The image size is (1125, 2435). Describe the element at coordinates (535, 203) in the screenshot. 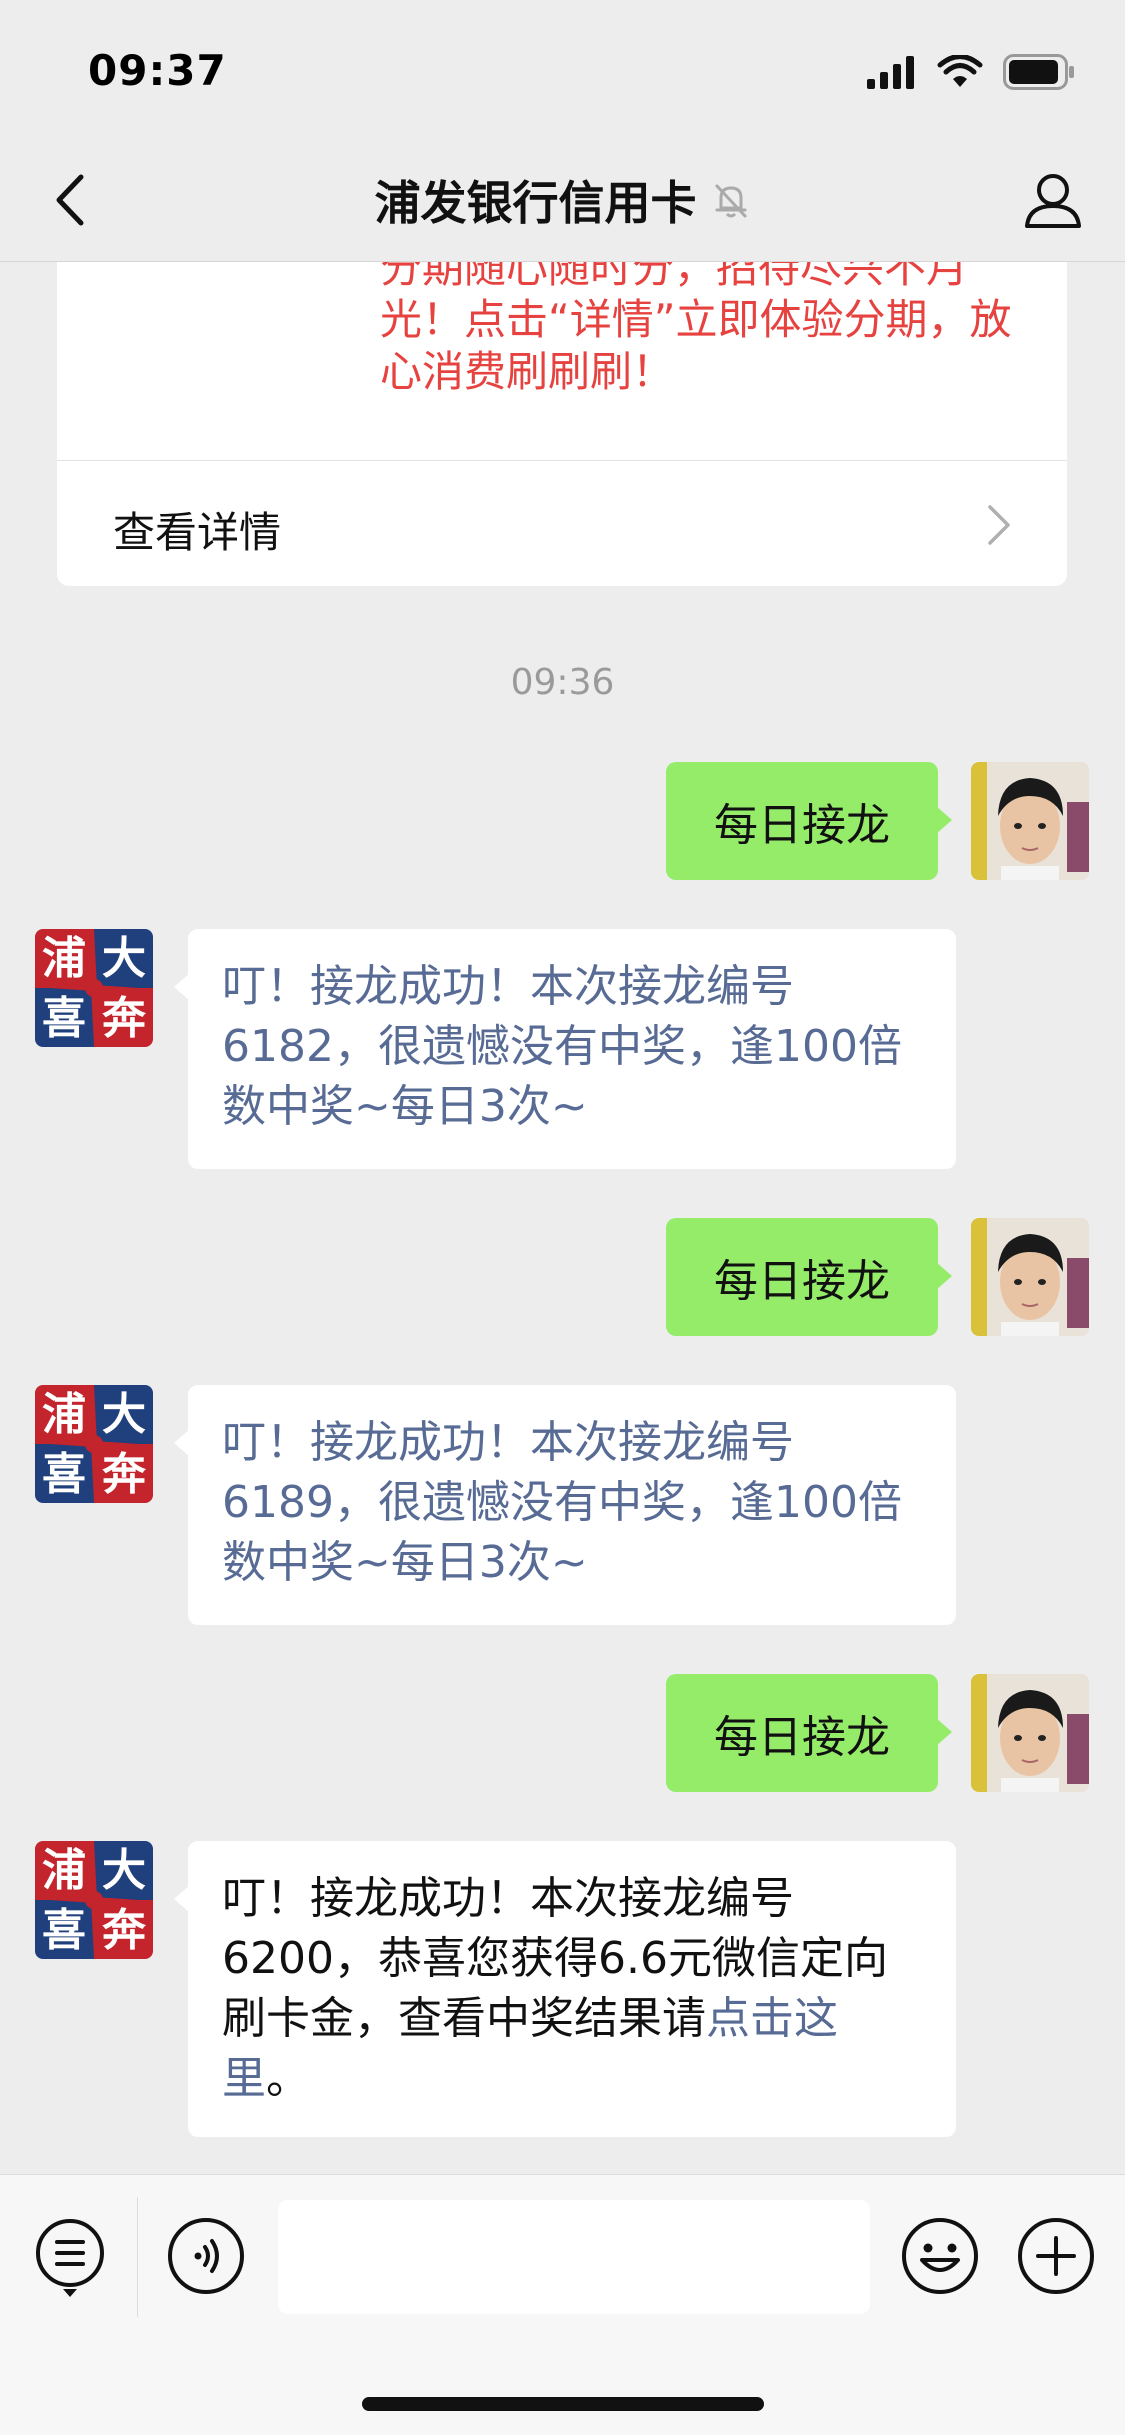

I see `chat-title: 浦发银行信用卡` at that location.